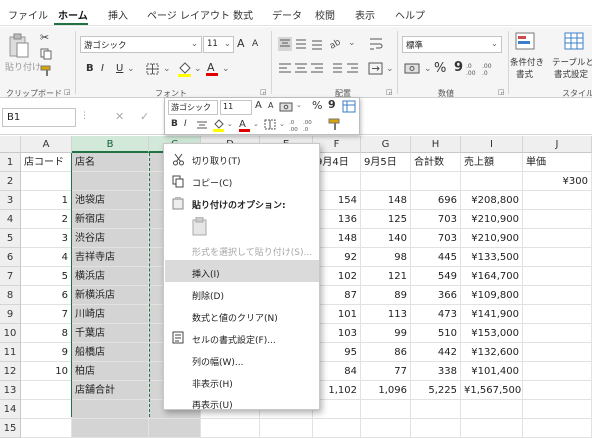 The width and height of the screenshot is (592, 438). Describe the element at coordinates (118, 14) in the screenshot. I see `tab-insert: 挿入` at that location.